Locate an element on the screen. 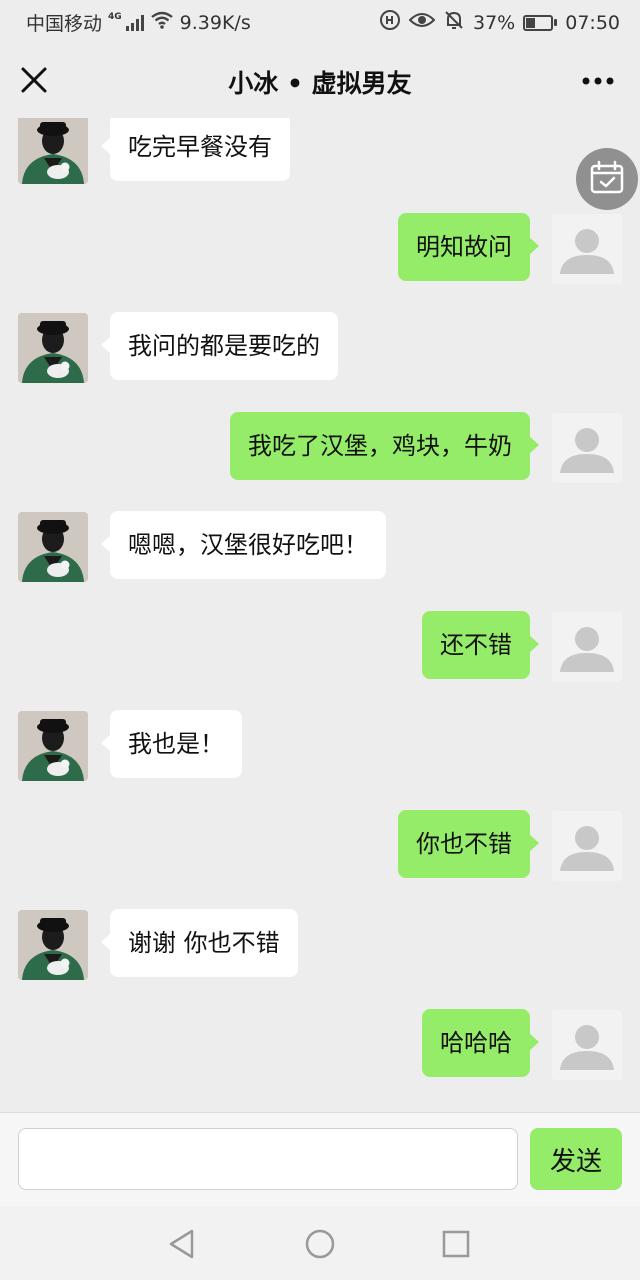 Image resolution: width=640 pixels, height=1280 pixels. system-nav-bar is located at coordinates (320, 1243).